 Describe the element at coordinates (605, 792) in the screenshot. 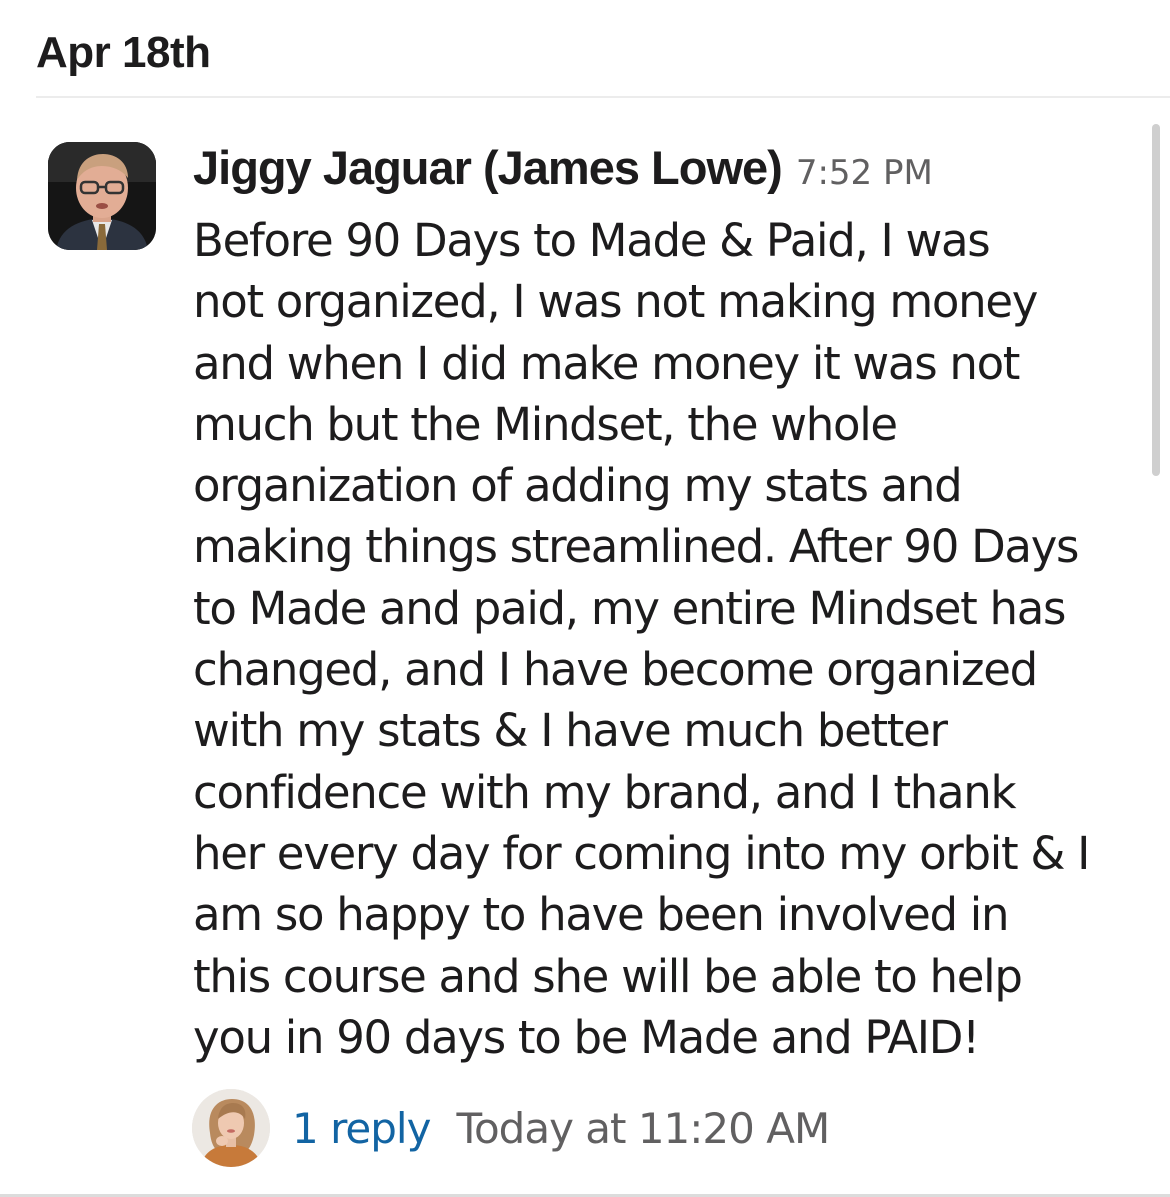

I see `message-text-line: confidence with my brand, and I thank` at that location.